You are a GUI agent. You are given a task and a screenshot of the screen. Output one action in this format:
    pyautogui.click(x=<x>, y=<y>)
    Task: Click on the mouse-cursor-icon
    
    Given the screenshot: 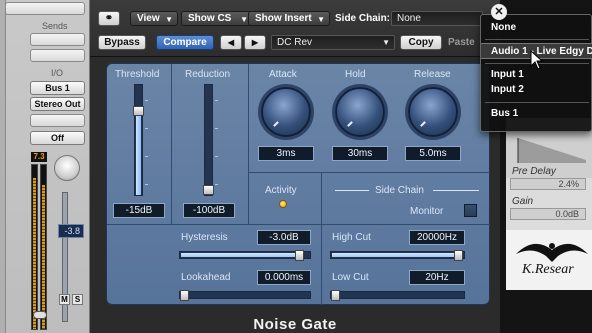 What is the action you would take?
    pyautogui.click(x=537, y=60)
    